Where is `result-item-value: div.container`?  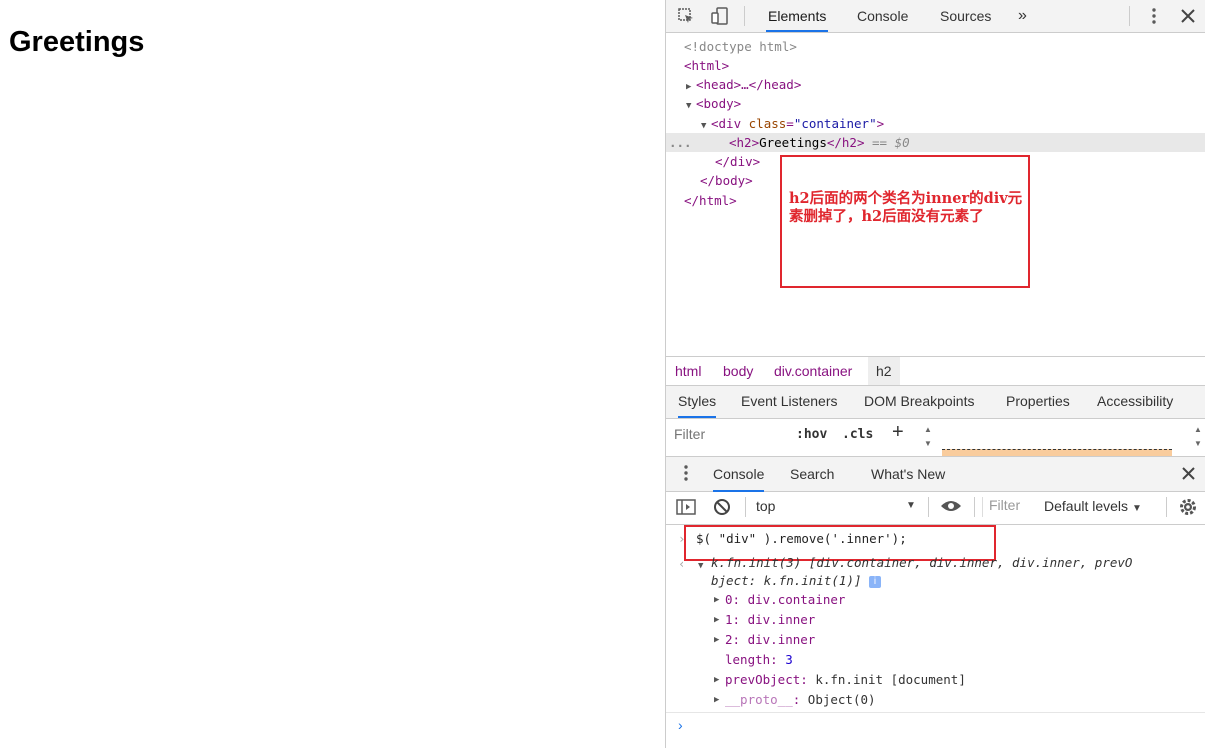
result-item-value: div.container is located at coordinates (796, 599).